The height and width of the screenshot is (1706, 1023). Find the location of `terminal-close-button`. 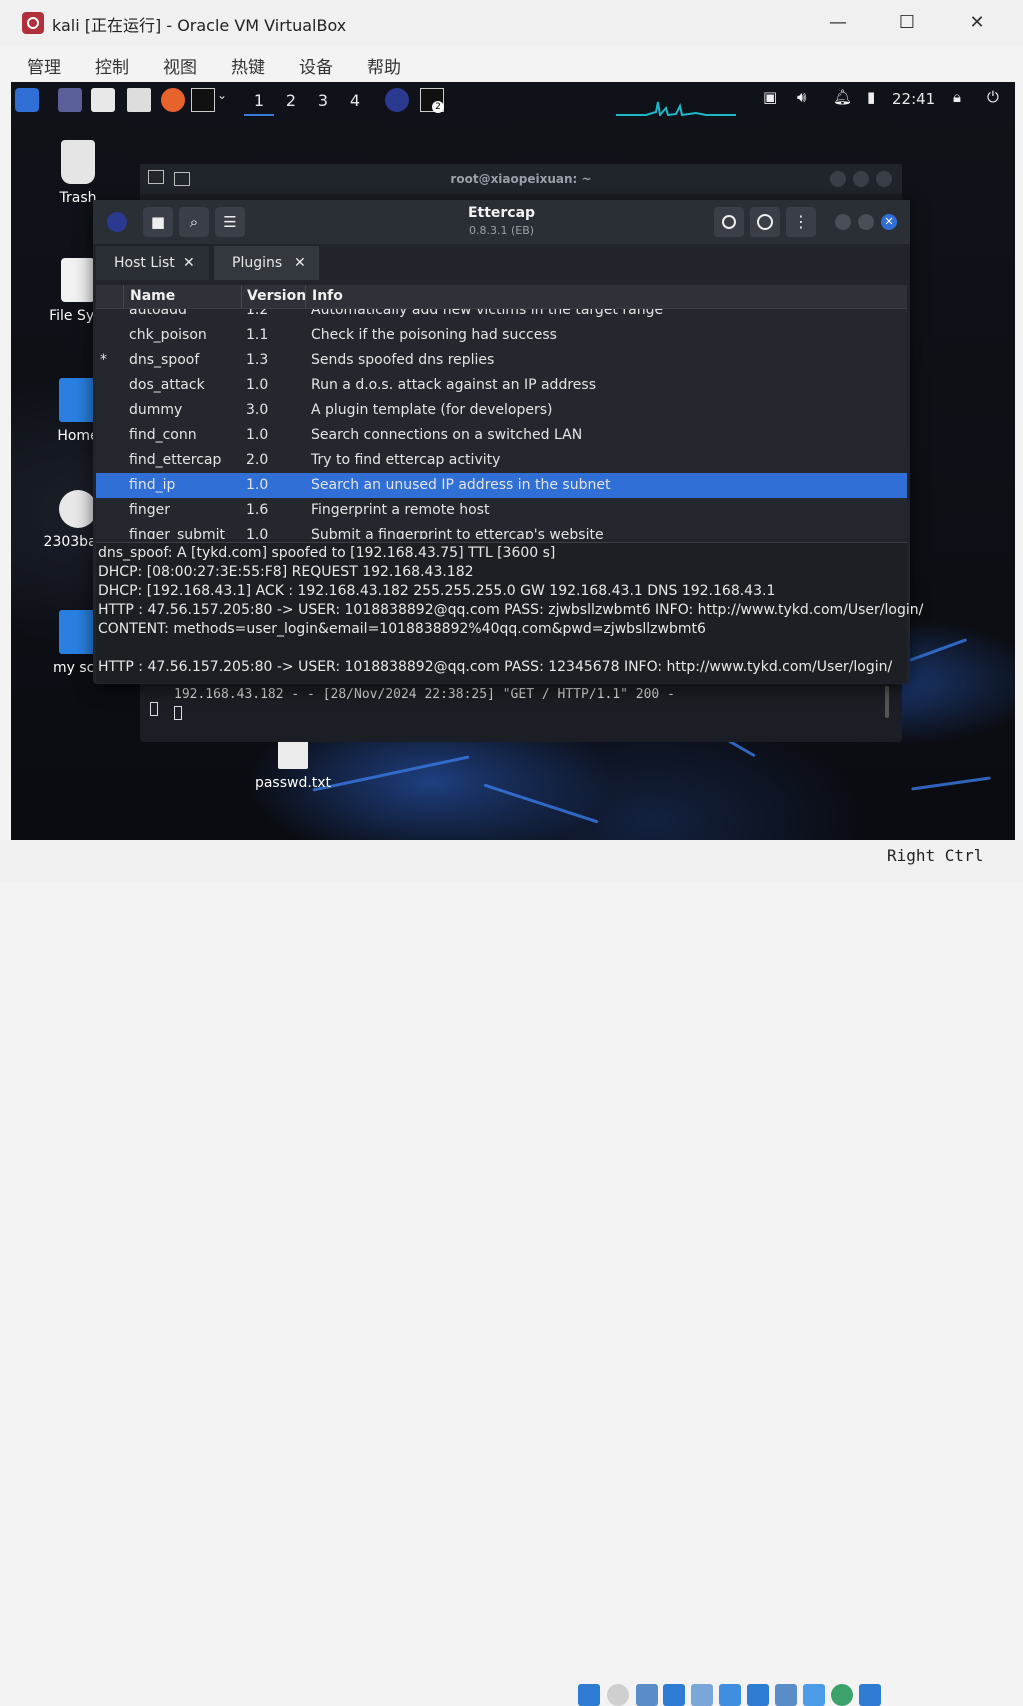

terminal-close-button is located at coordinates (884, 179).